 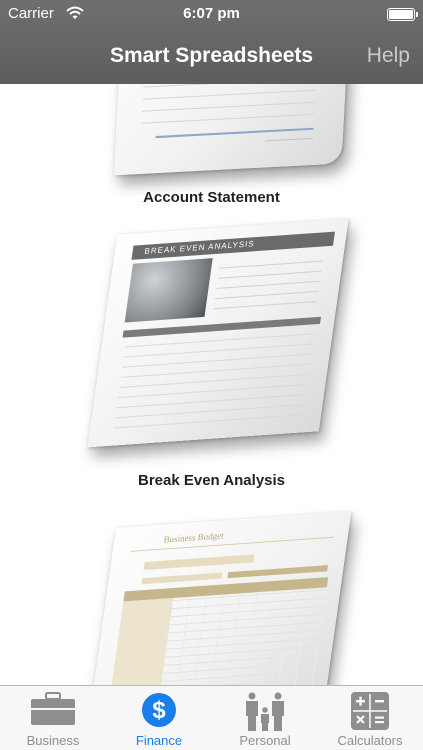 I want to click on sheet-title: BREAK EVEN ANALYSIS, so click(x=233, y=245).